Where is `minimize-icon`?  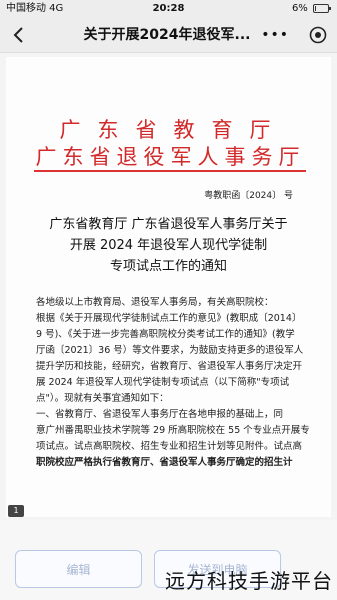 minimize-icon is located at coordinates (318, 35).